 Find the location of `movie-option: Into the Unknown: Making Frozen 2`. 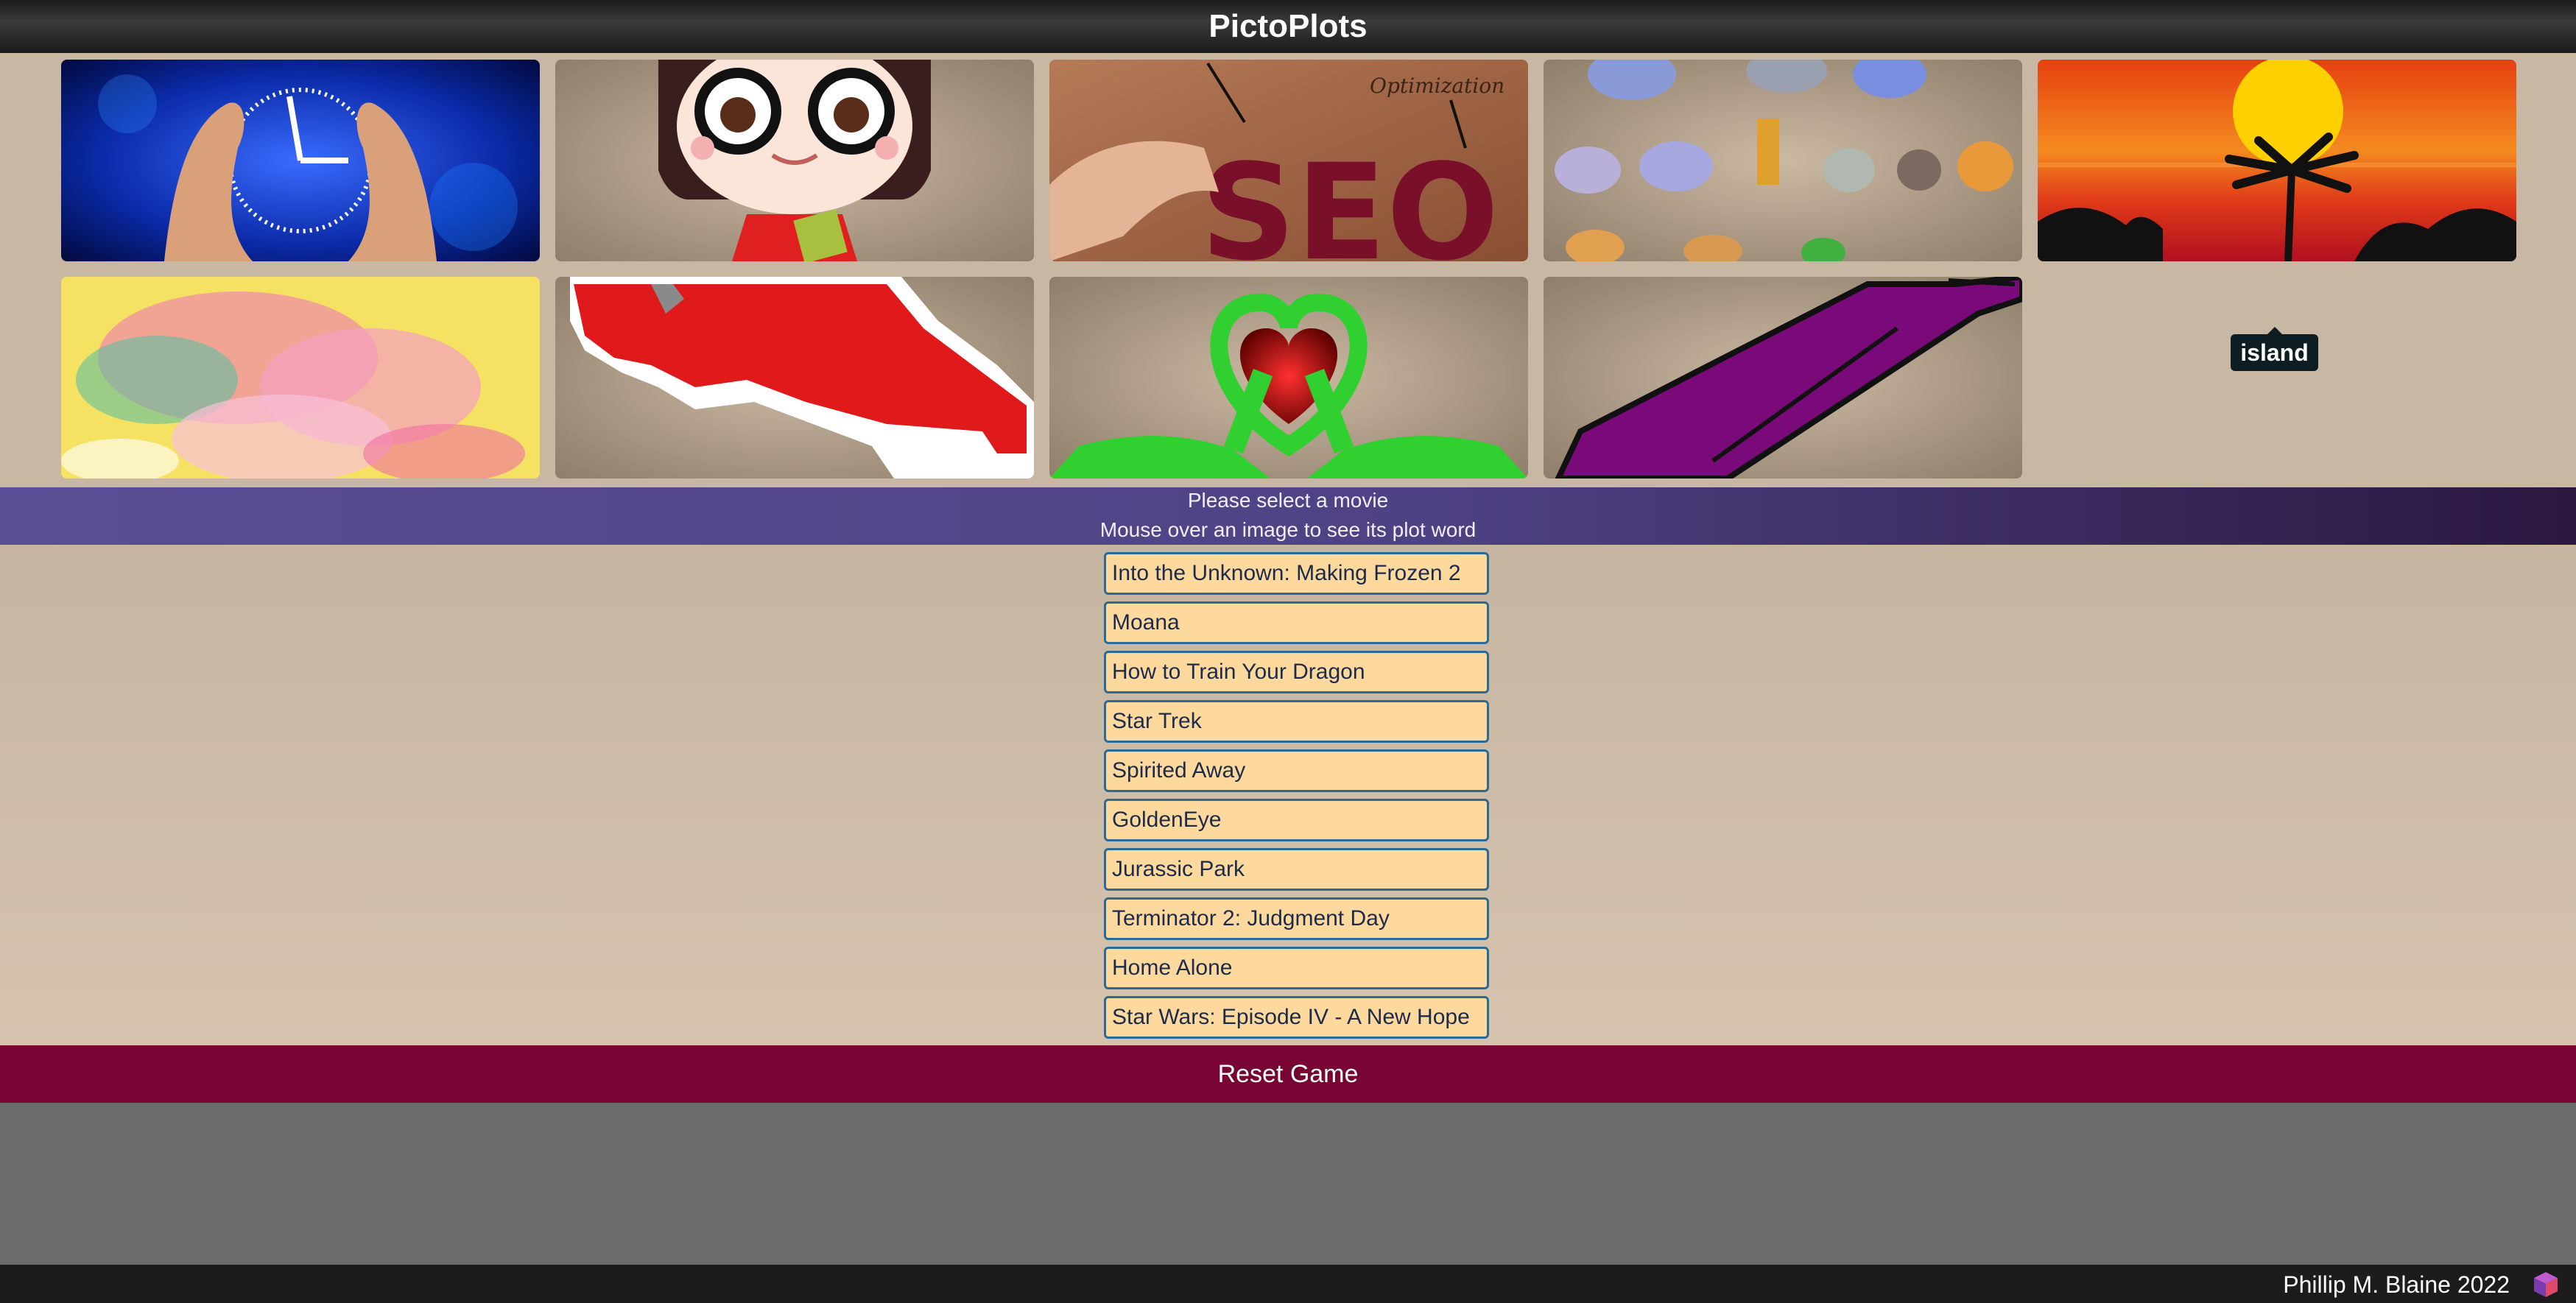

movie-option: Into the Unknown: Making Frozen 2 is located at coordinates (1296, 573).